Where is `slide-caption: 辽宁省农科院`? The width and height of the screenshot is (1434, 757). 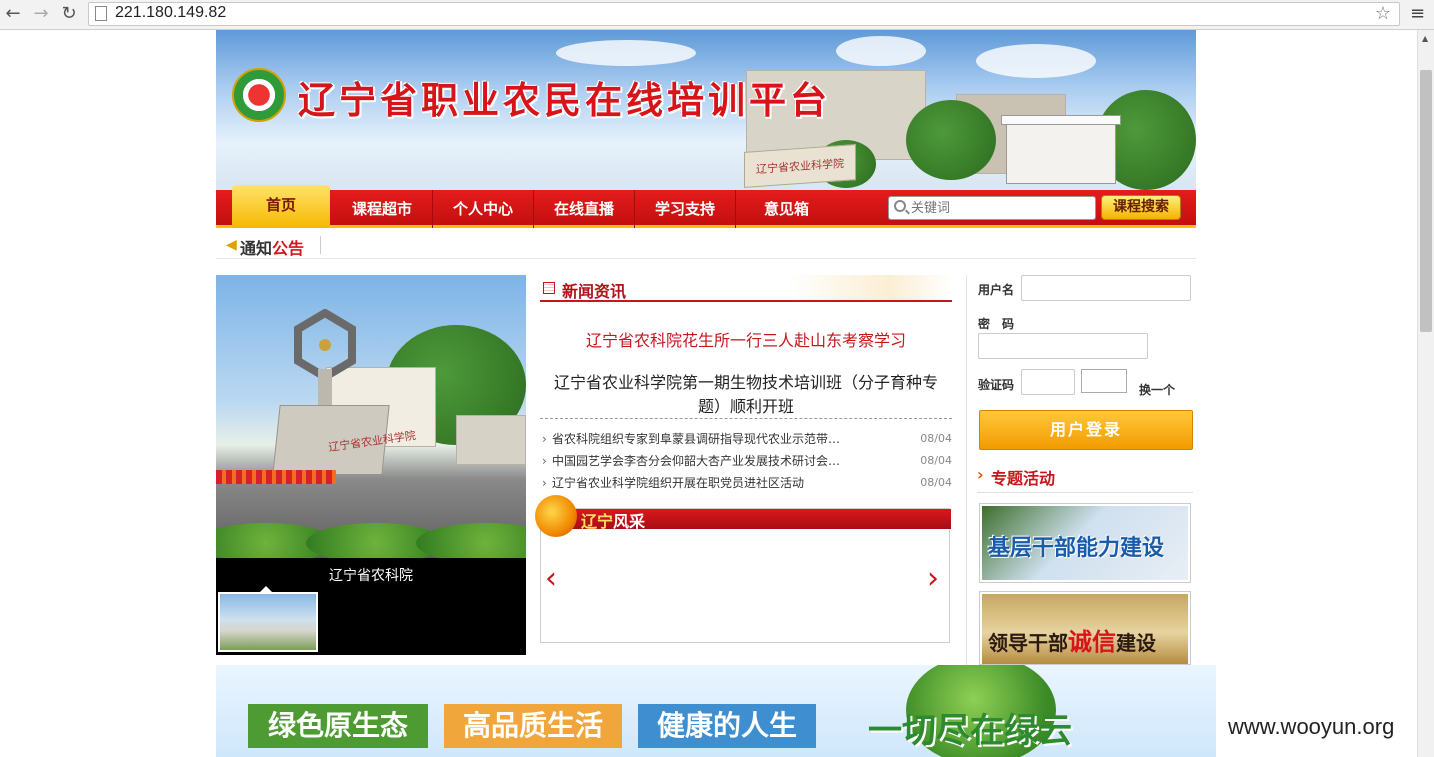
slide-caption: 辽宁省农科院 is located at coordinates (371, 576).